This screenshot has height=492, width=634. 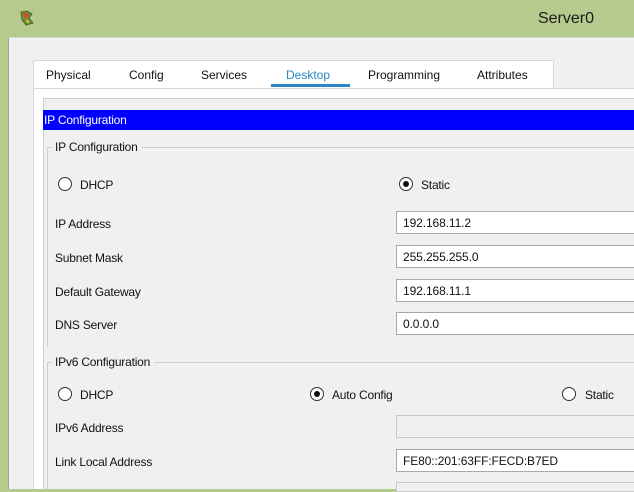 I want to click on ipv6-legend: IPv6 Configuration, so click(x=103, y=362).